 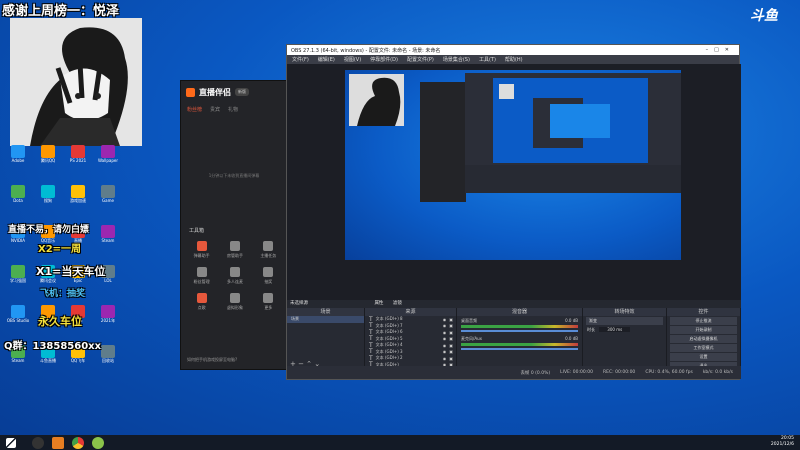 I want to click on toolbox-item: 多人连麦, so click(x=234, y=276).